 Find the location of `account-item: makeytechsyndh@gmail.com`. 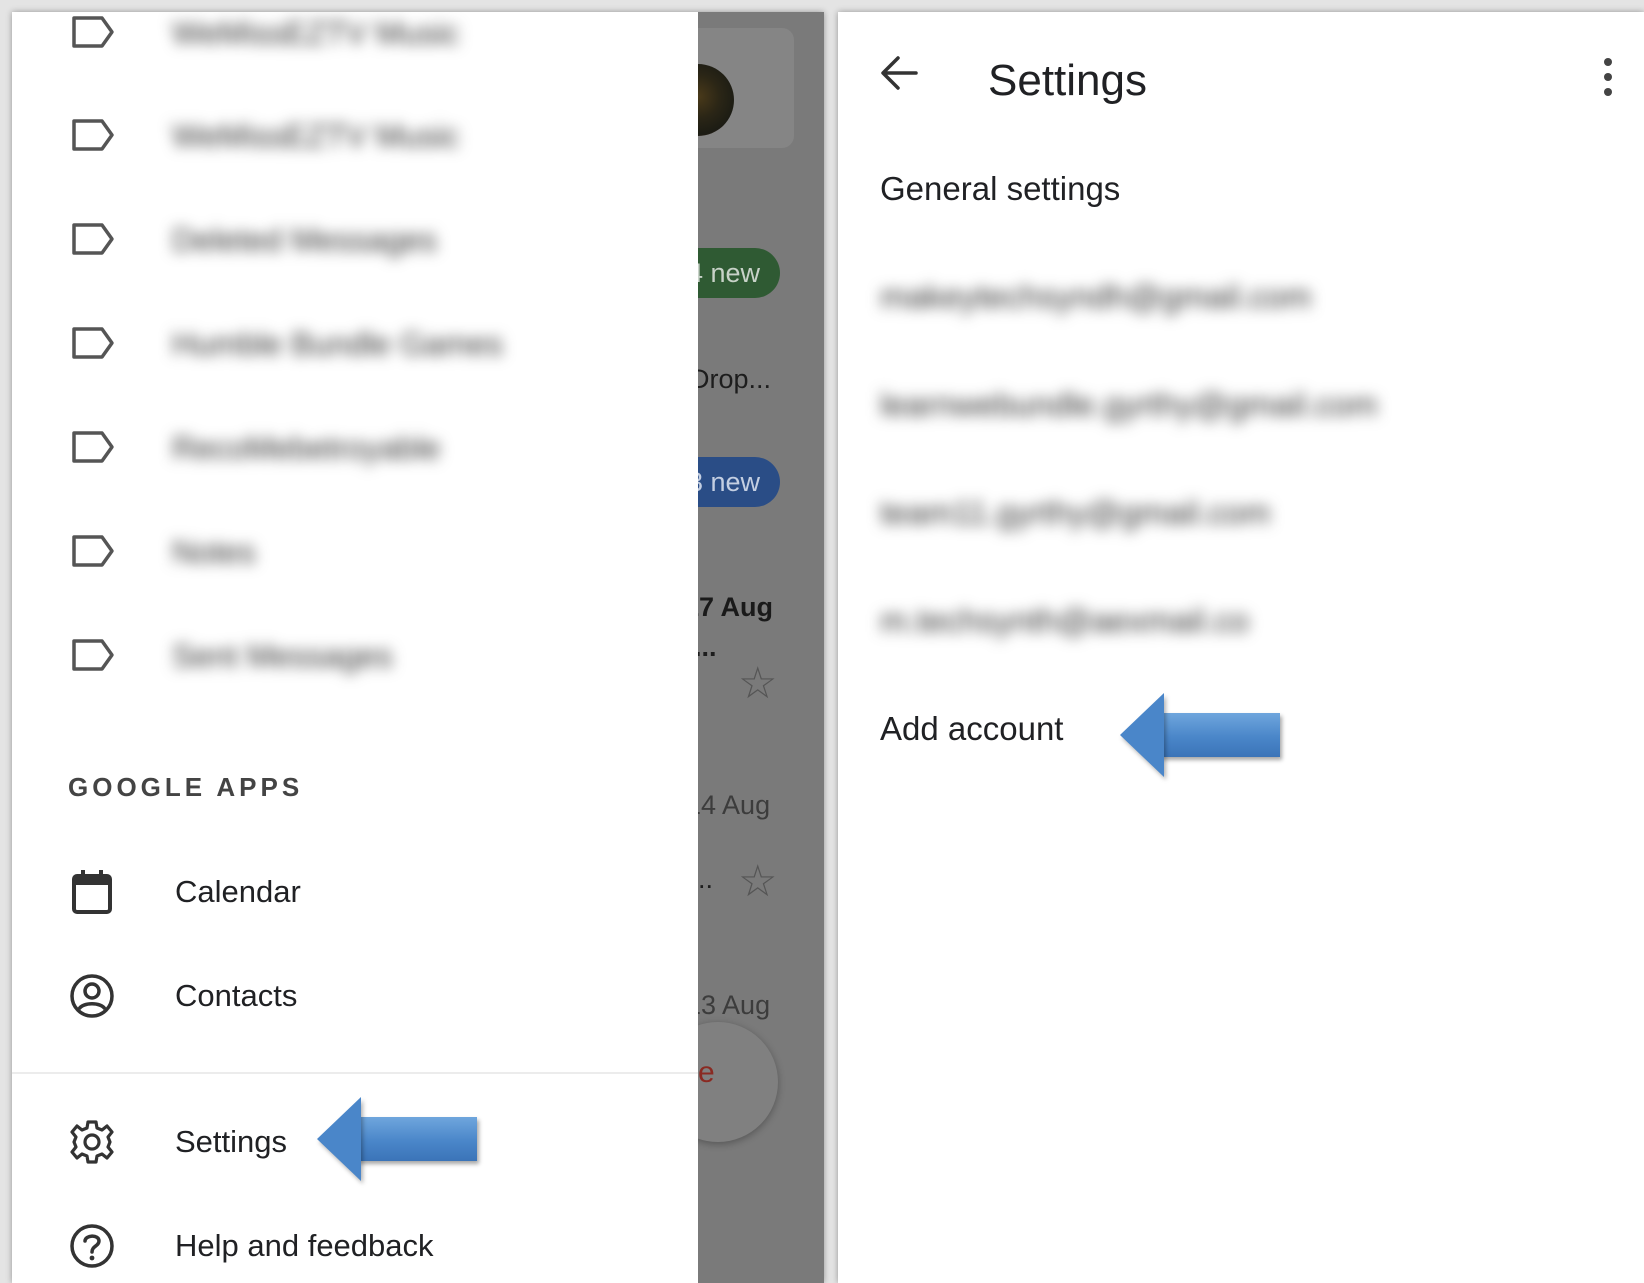

account-item: makeytechsyndh@gmail.com is located at coordinates (1096, 297).